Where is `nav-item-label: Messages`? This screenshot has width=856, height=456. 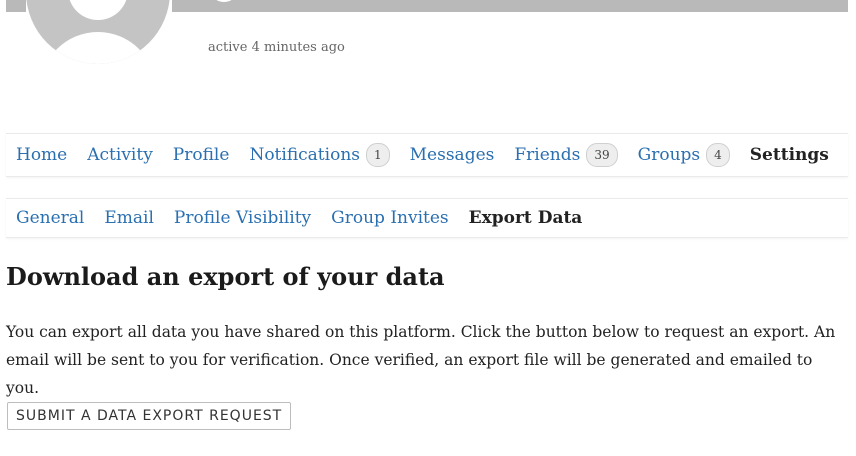 nav-item-label: Messages is located at coordinates (452, 155).